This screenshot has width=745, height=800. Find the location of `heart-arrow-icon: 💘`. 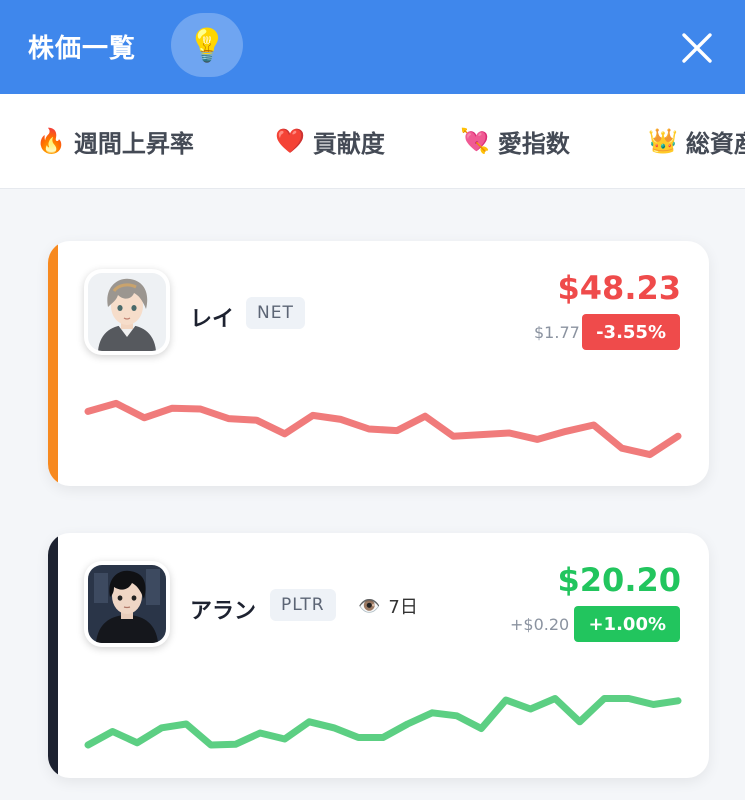

heart-arrow-icon: 💘 is located at coordinates (475, 141).